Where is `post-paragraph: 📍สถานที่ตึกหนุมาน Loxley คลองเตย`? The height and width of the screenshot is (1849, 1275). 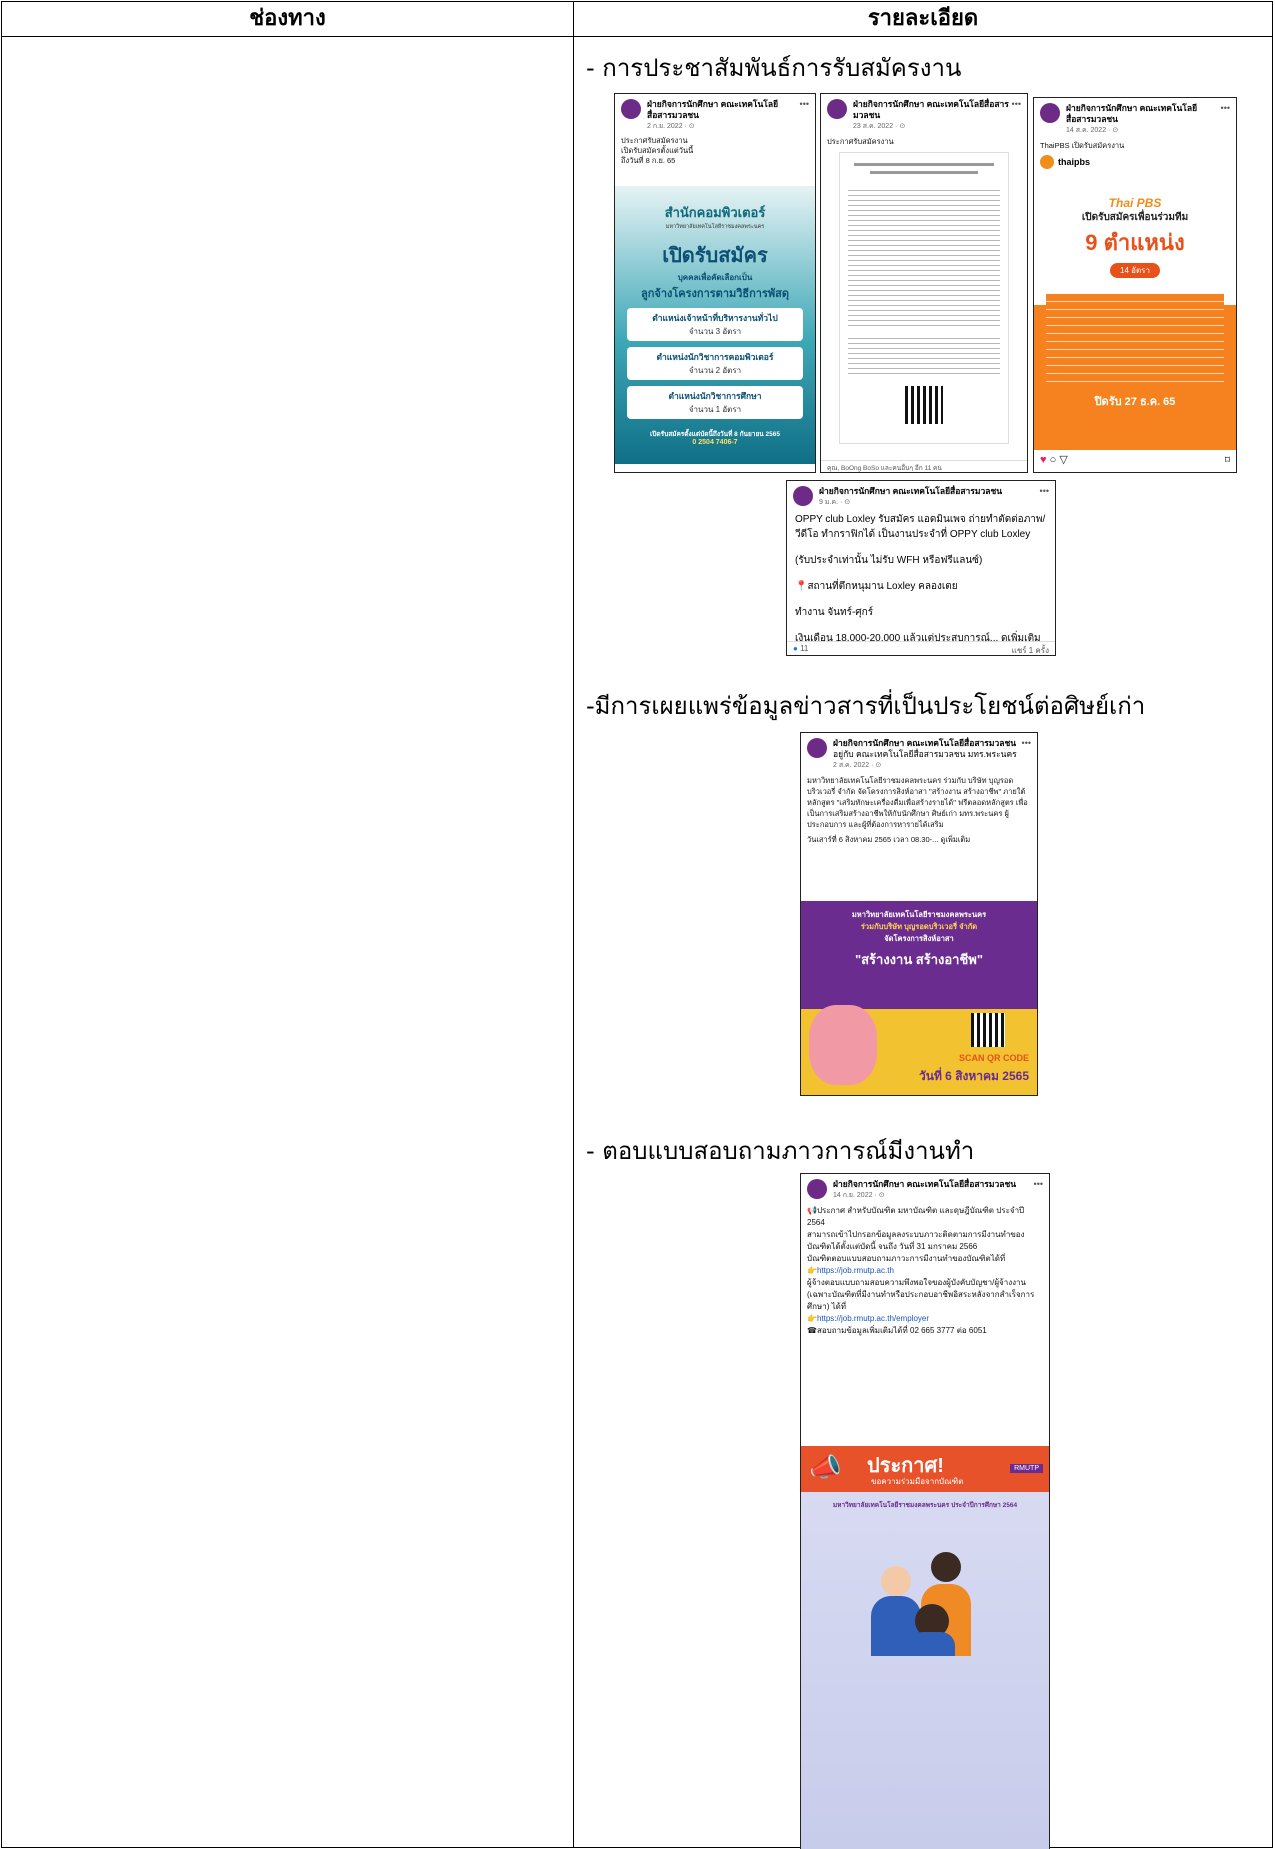 post-paragraph: 📍สถานที่ตึกหนุมาน Loxley คลองเตย is located at coordinates (876, 586).